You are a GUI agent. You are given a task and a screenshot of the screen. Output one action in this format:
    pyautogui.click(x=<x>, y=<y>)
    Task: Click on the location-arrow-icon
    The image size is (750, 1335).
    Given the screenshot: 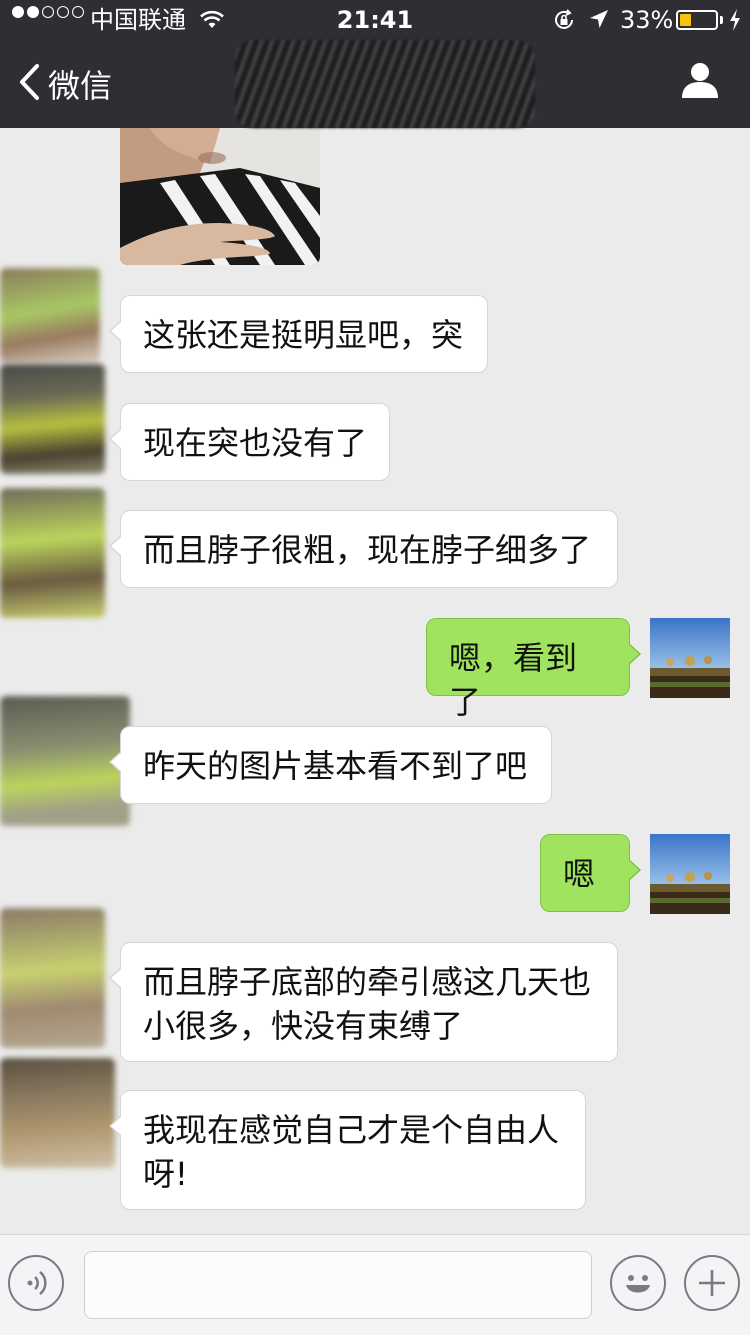 What is the action you would take?
    pyautogui.click(x=599, y=22)
    